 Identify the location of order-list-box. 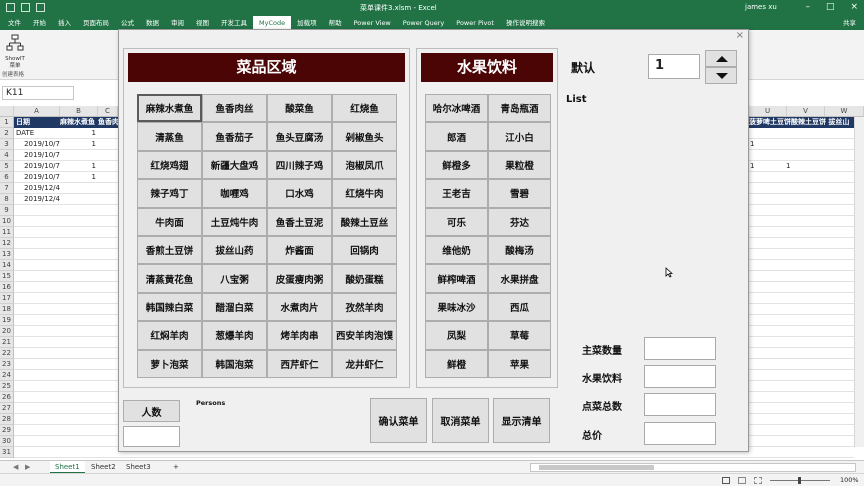
(654, 220).